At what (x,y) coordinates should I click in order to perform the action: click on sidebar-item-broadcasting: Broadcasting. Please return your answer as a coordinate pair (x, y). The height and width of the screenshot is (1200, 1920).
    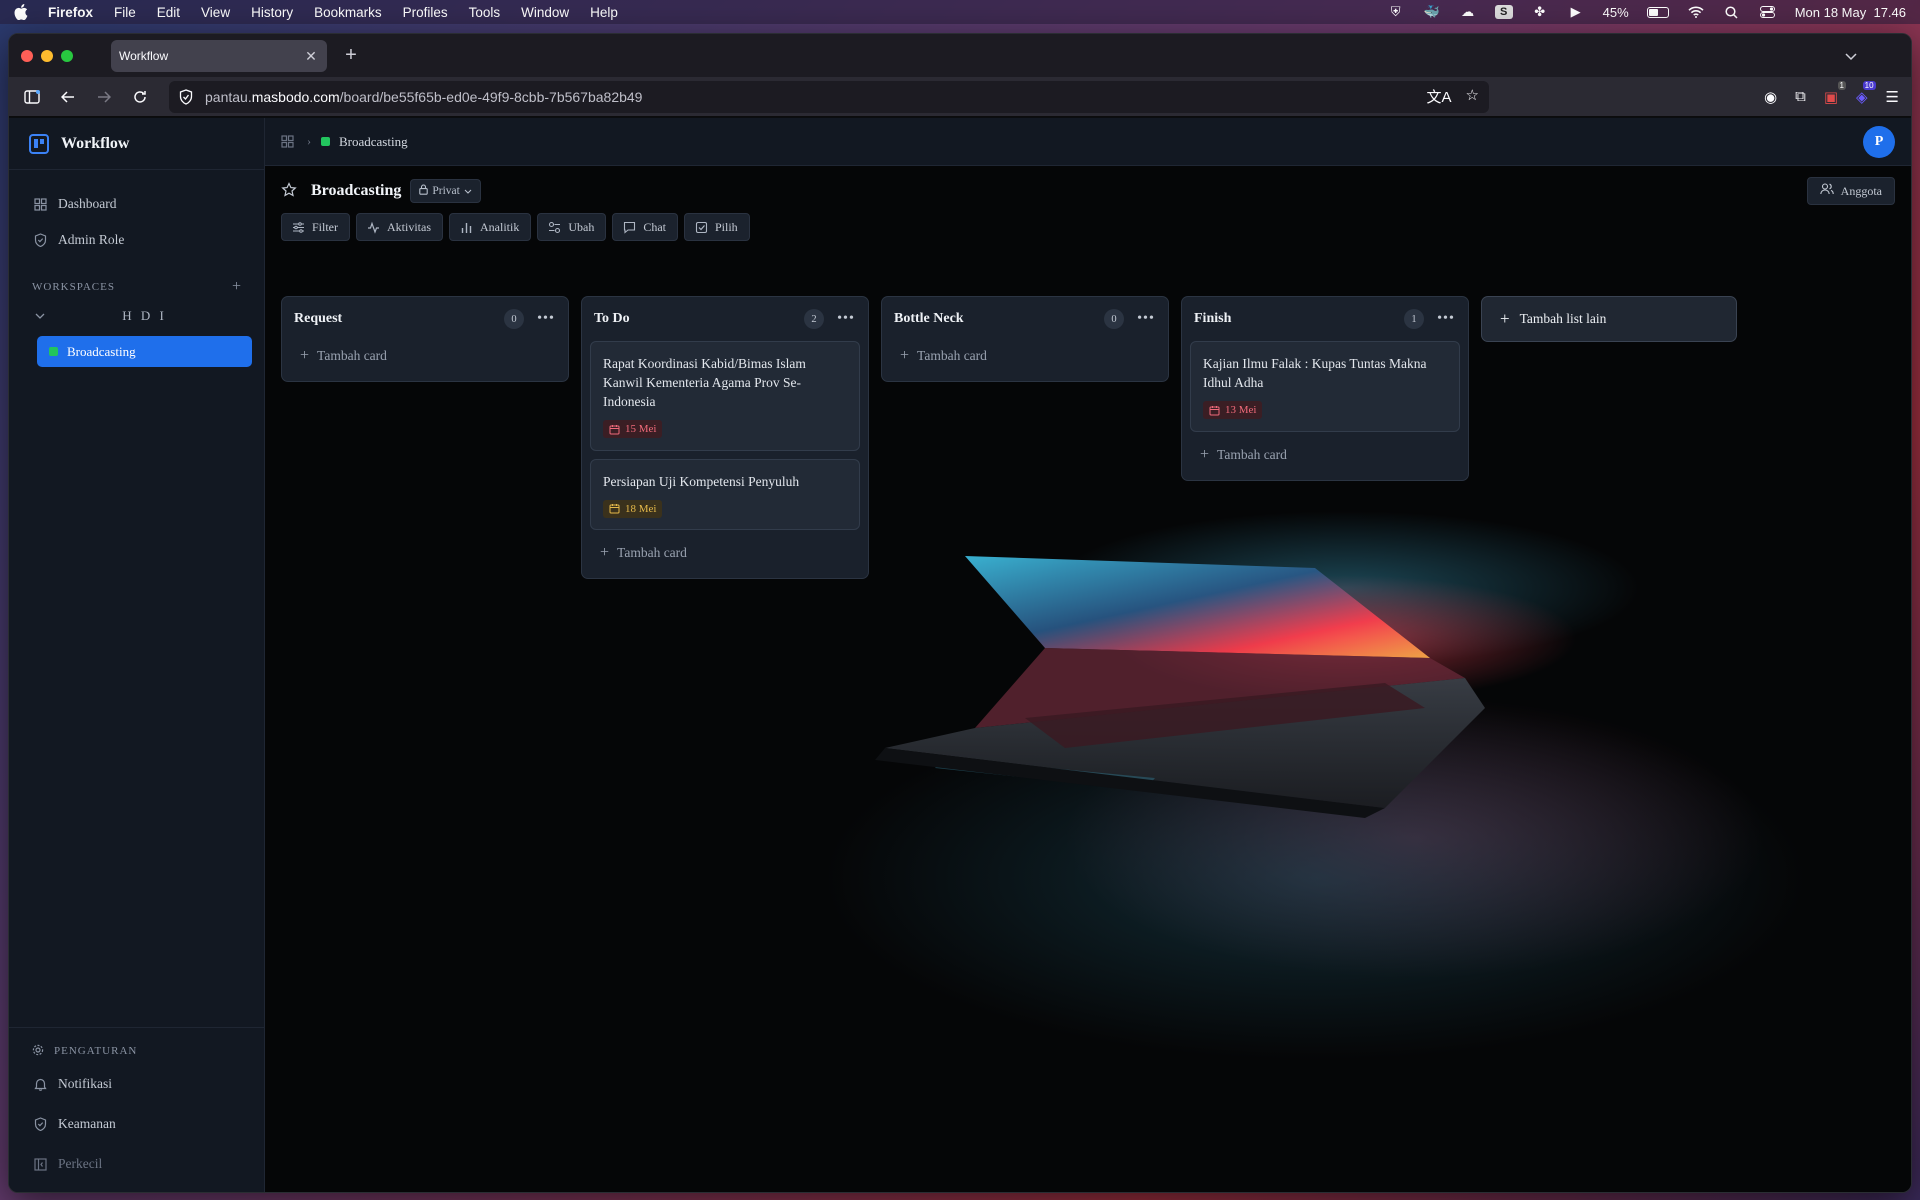
    Looking at the image, I should click on (144, 351).